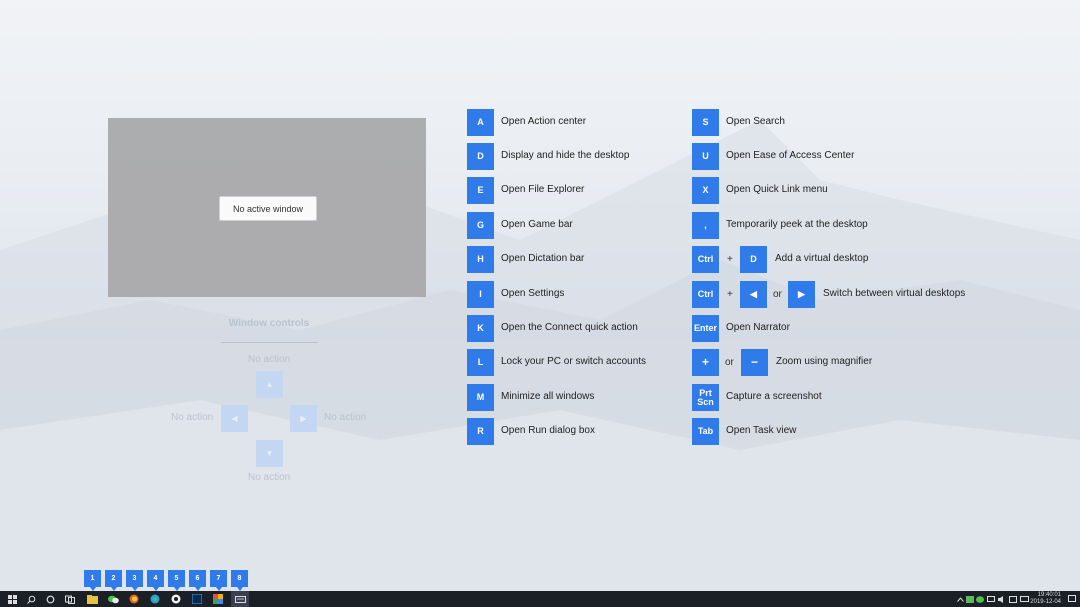 This screenshot has width=1080, height=607. What do you see at coordinates (705, 431) in the screenshot?
I see `key-tab: Tab` at bounding box center [705, 431].